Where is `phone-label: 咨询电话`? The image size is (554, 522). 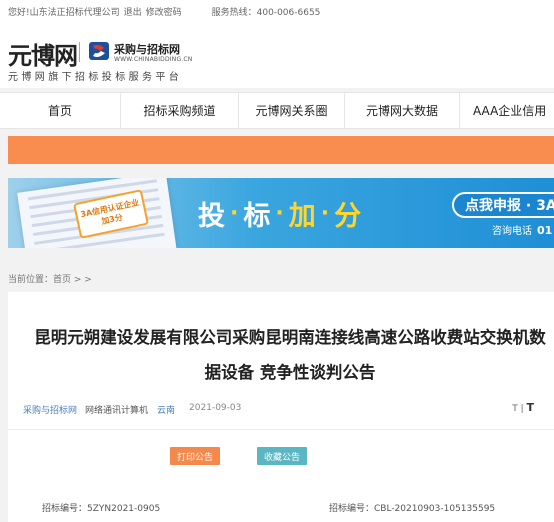 phone-label: 咨询电话 is located at coordinates (512, 231).